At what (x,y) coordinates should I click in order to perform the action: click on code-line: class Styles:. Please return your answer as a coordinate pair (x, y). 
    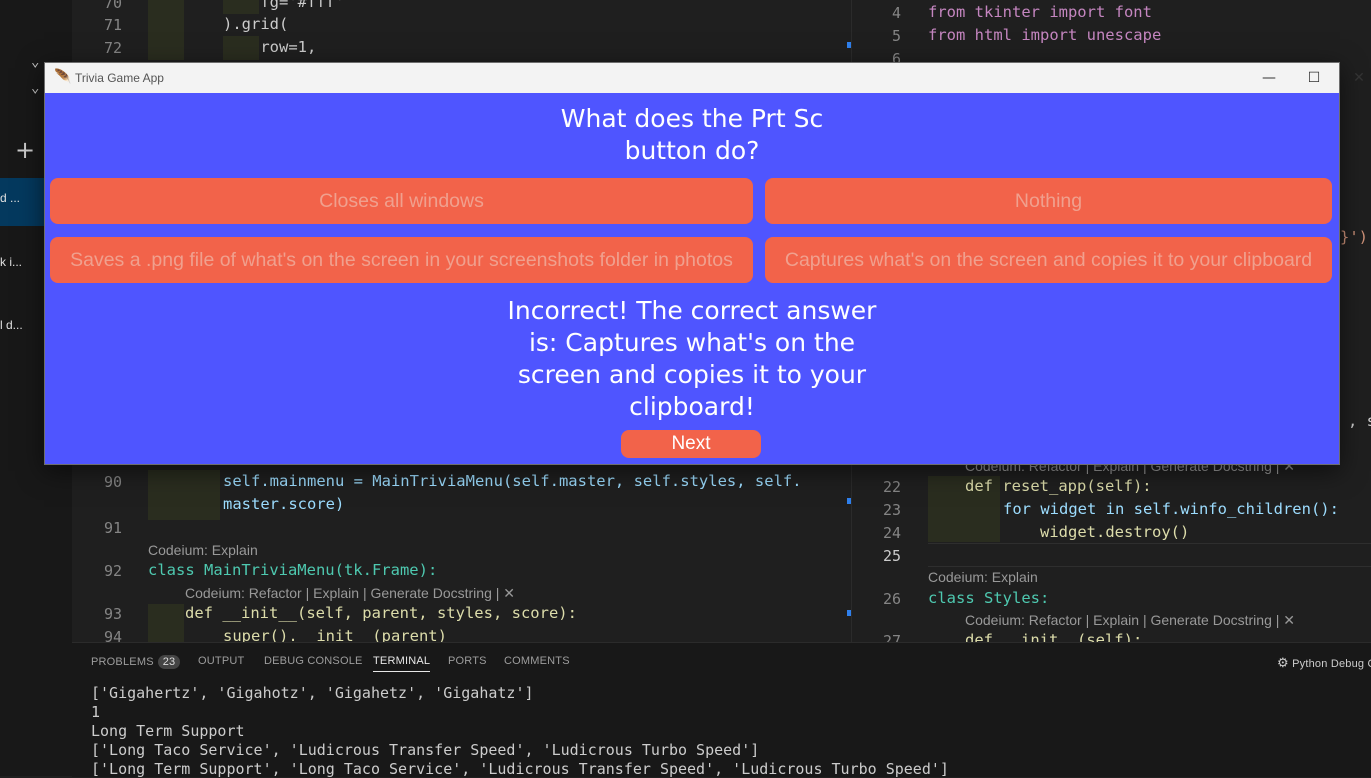
    Looking at the image, I should click on (989, 598).